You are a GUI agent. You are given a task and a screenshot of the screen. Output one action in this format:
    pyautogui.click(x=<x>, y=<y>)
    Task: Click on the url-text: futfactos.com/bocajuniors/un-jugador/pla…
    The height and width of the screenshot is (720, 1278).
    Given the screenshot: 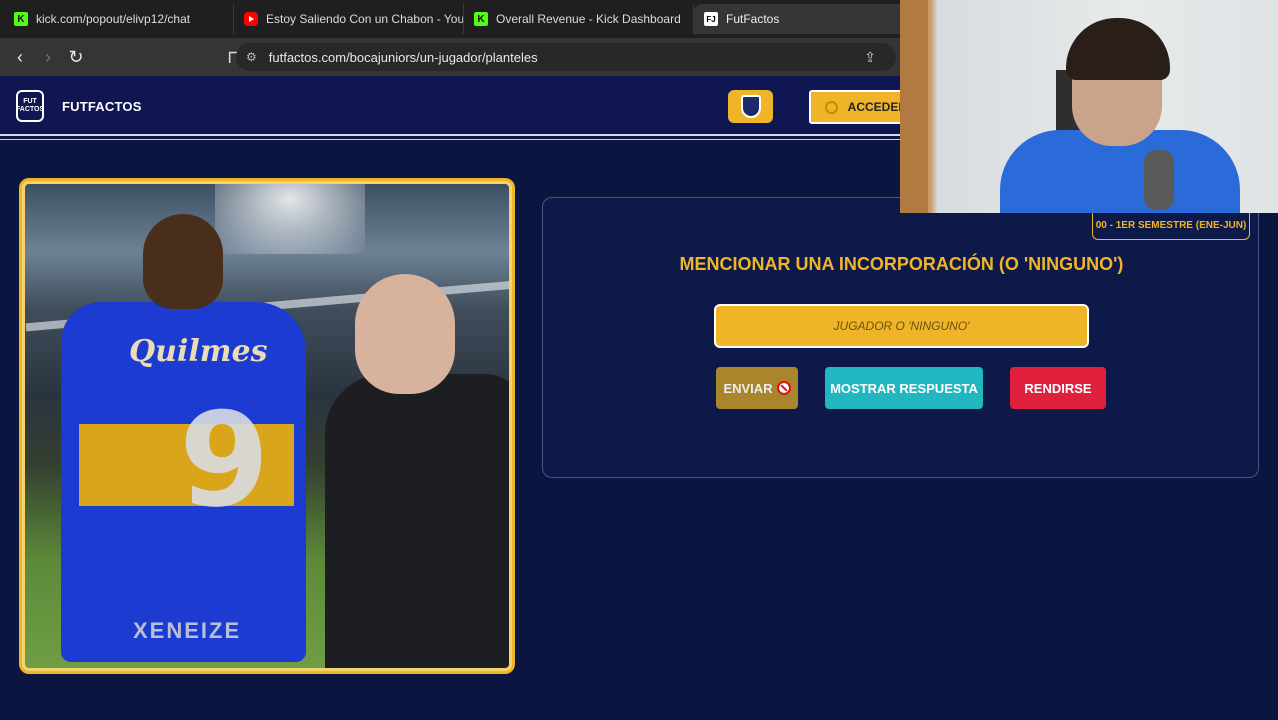 What is the action you would take?
    pyautogui.click(x=403, y=57)
    